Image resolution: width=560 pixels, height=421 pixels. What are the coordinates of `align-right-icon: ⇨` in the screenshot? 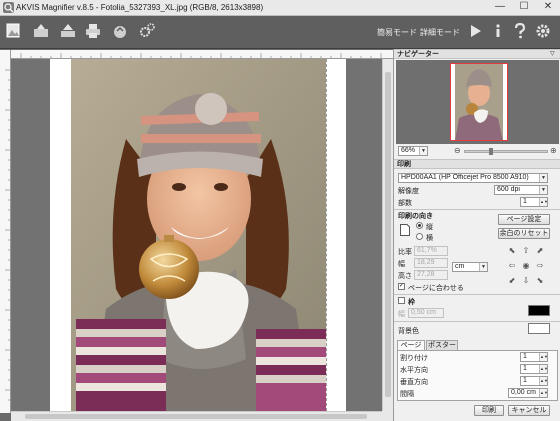 It's located at (540, 266).